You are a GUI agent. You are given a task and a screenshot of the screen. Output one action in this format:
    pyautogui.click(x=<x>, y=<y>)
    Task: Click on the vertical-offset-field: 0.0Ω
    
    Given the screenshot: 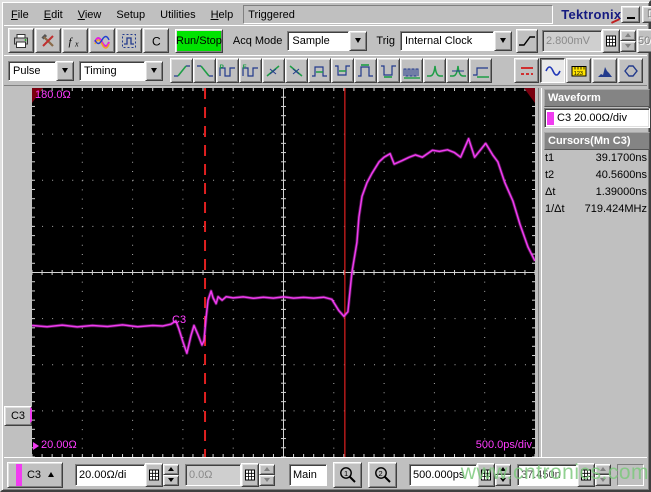 What is the action you would take?
    pyautogui.click(x=213, y=474)
    